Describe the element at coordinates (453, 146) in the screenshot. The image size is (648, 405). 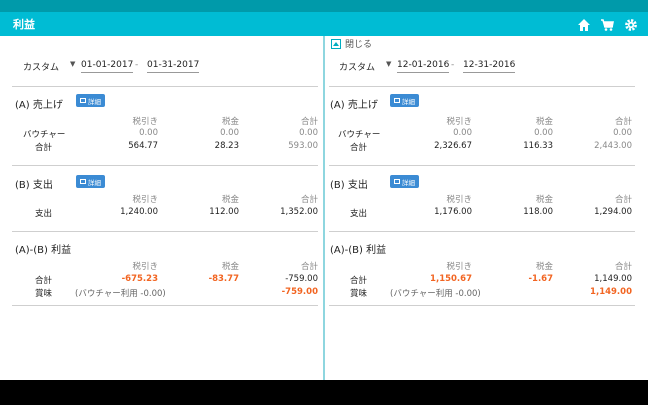
I see `cell-net: 2,326.67` at that location.